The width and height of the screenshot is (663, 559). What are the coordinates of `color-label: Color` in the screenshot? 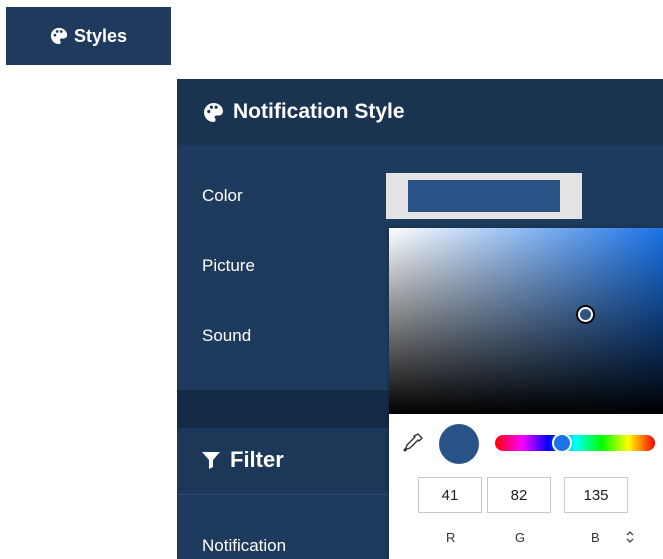 It's located at (222, 195).